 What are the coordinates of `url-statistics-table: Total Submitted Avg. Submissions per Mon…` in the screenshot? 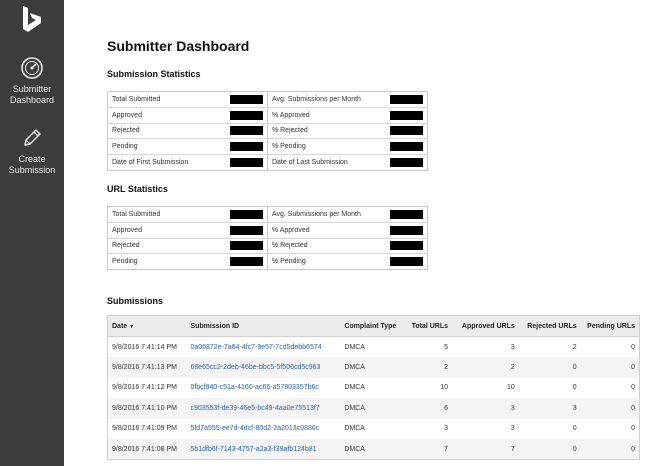 It's located at (267, 238).